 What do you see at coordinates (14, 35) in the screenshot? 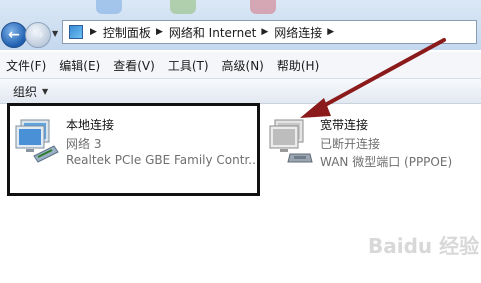
I see `back-button: ←` at bounding box center [14, 35].